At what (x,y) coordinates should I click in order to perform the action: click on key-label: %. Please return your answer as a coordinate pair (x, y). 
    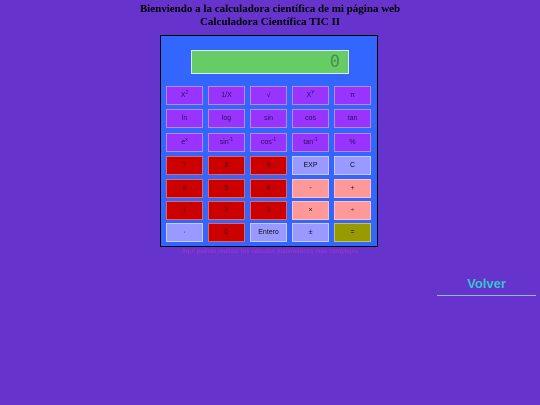
    Looking at the image, I should click on (352, 142).